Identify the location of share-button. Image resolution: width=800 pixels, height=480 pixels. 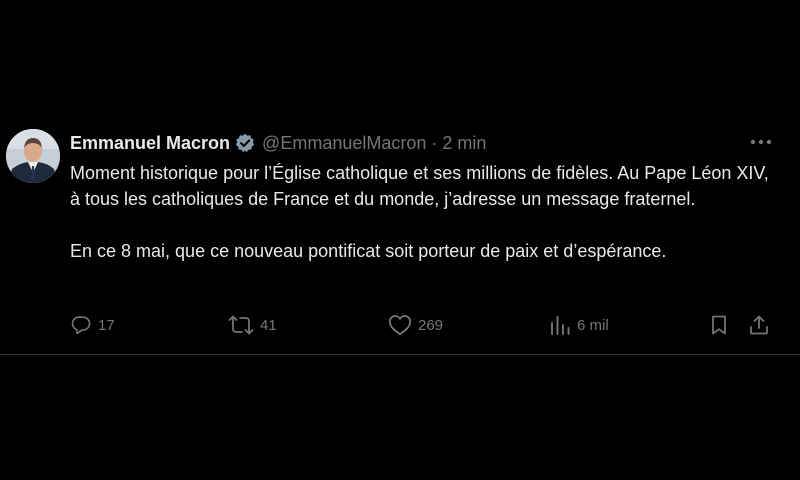
(759, 325).